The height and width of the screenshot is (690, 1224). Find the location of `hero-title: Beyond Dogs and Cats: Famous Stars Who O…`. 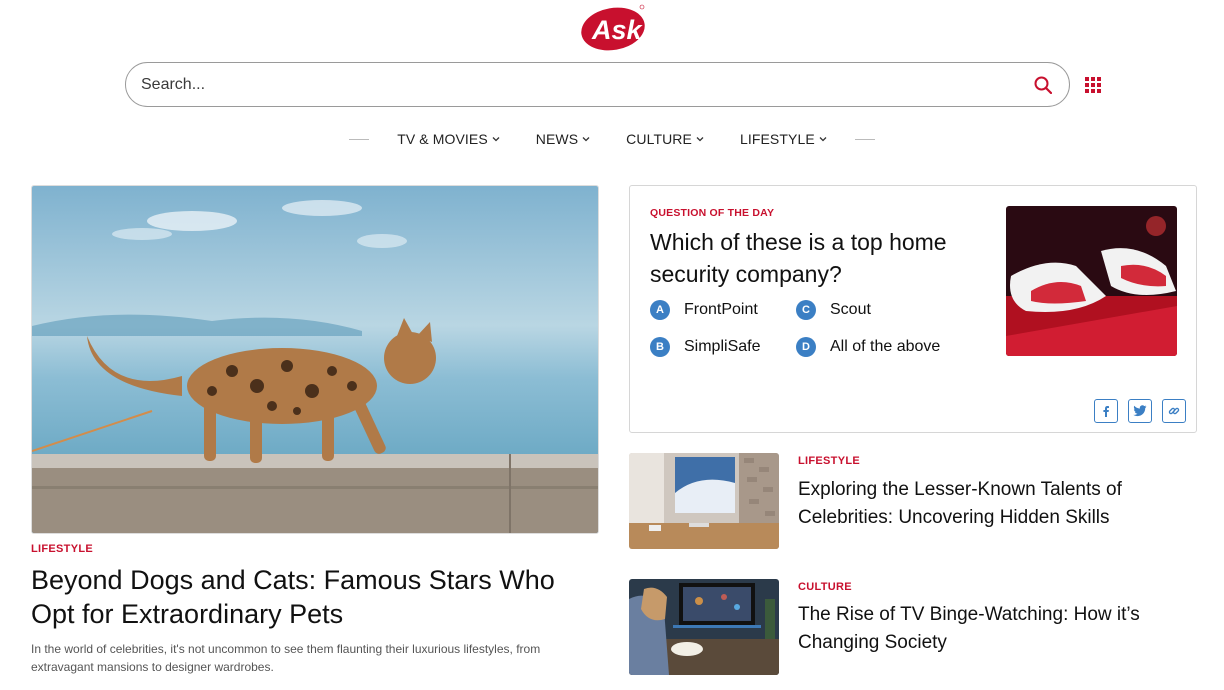

hero-title: Beyond Dogs and Cats: Famous Stars Who O… is located at coordinates (311, 597).